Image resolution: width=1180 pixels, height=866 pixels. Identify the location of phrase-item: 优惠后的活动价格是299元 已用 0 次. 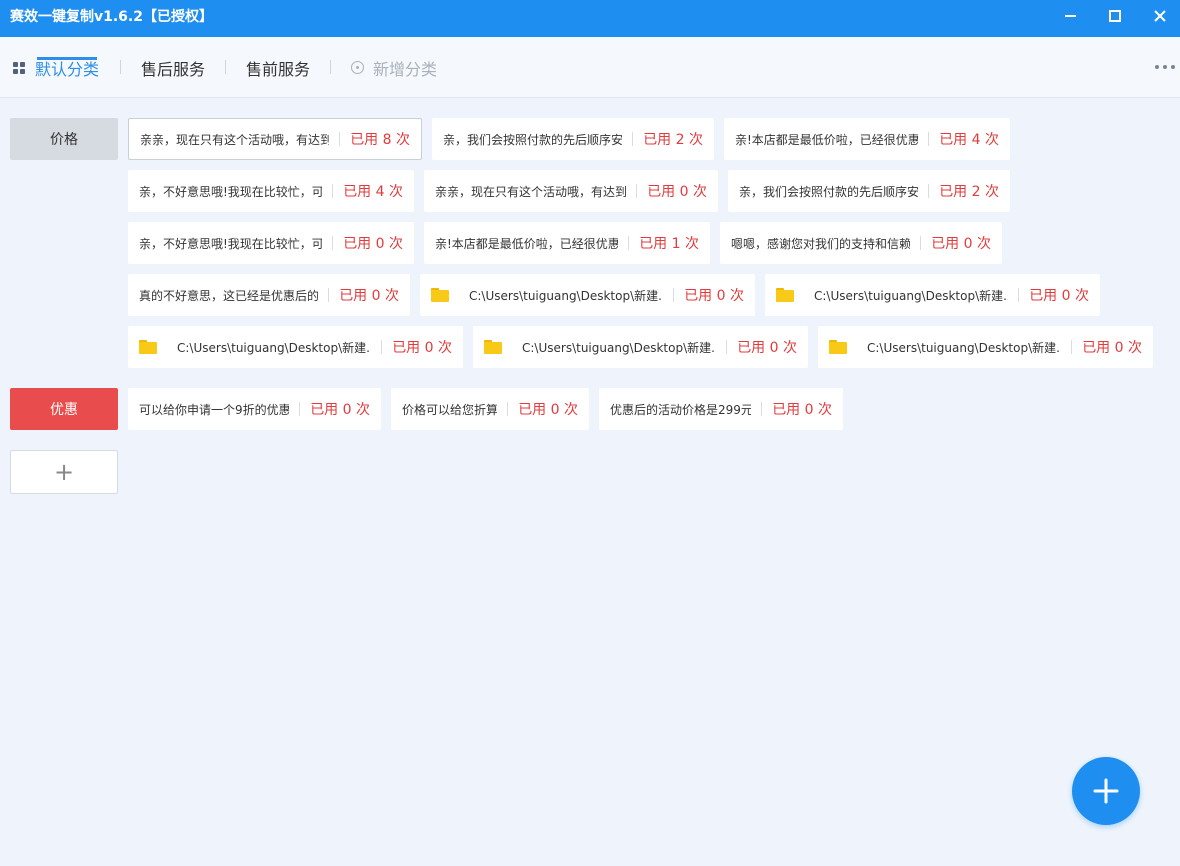
(721, 409).